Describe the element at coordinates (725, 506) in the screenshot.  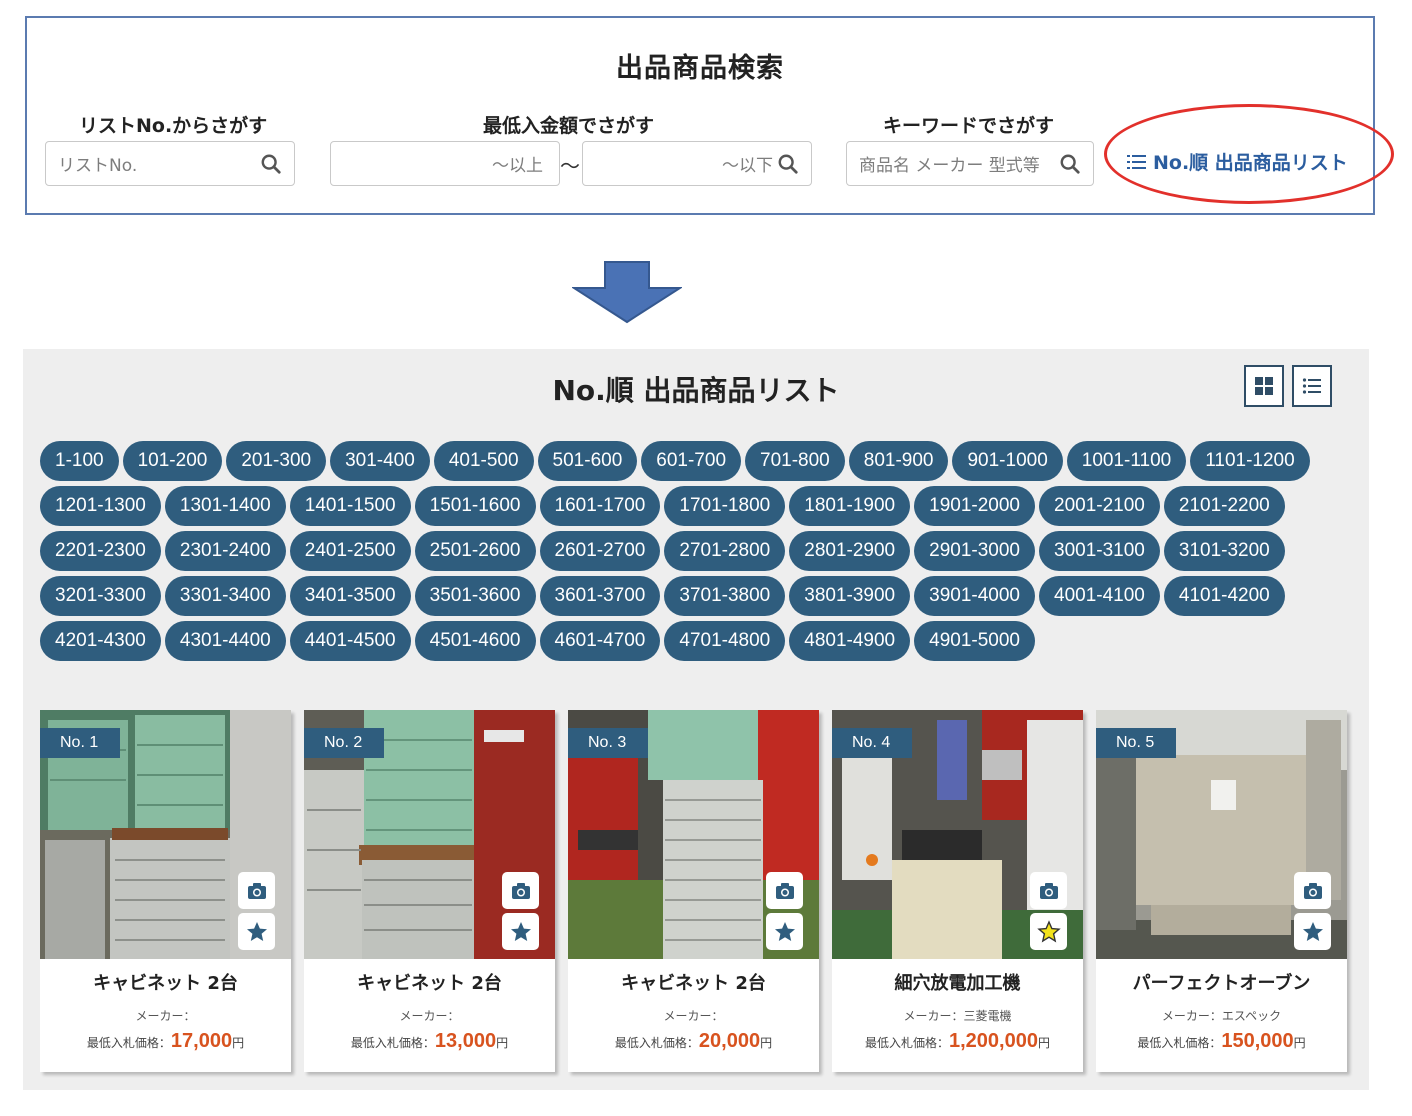
I see `range-filter-pill: 1701-1800` at that location.